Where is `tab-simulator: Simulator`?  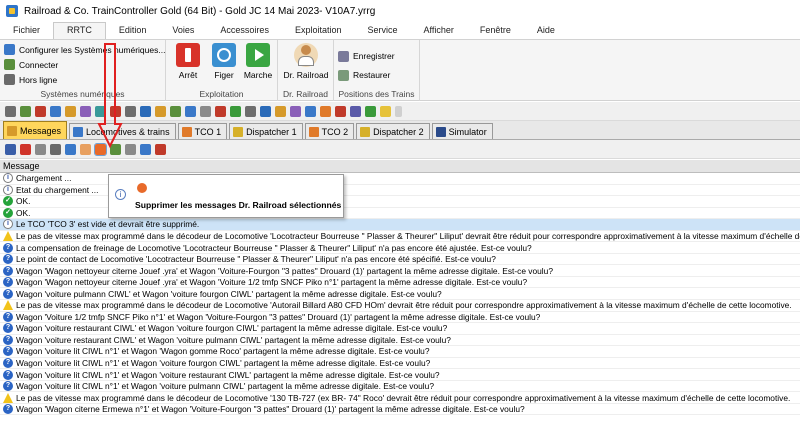 tab-simulator: Simulator is located at coordinates (462, 131).